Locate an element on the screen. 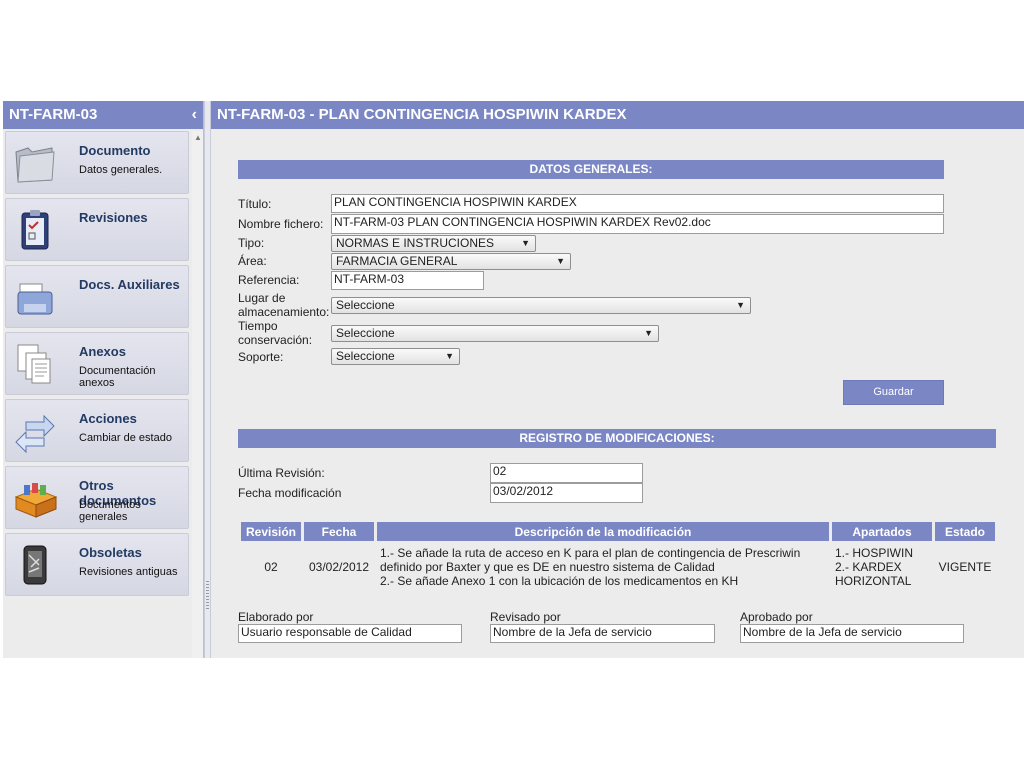 This screenshot has width=1024, height=768. tiempo-label-line2: conservación: is located at coordinates (275, 340).